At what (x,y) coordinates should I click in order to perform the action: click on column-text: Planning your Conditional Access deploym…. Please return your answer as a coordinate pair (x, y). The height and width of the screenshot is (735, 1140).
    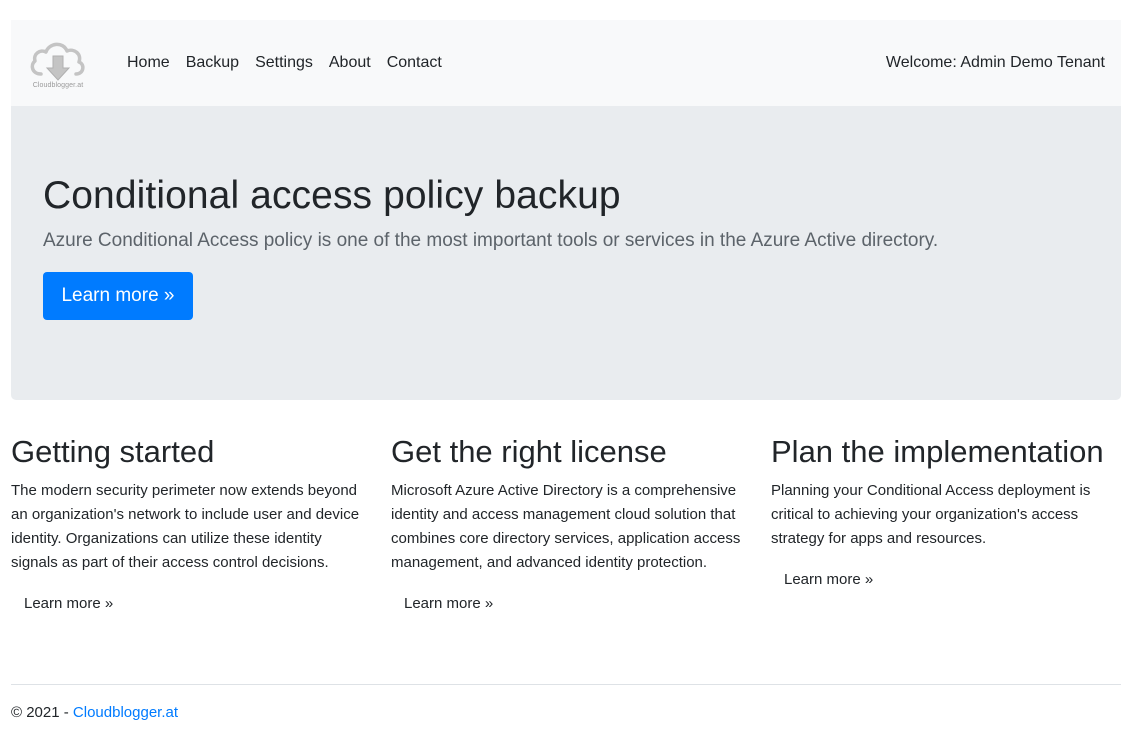
    Looking at the image, I should click on (931, 514).